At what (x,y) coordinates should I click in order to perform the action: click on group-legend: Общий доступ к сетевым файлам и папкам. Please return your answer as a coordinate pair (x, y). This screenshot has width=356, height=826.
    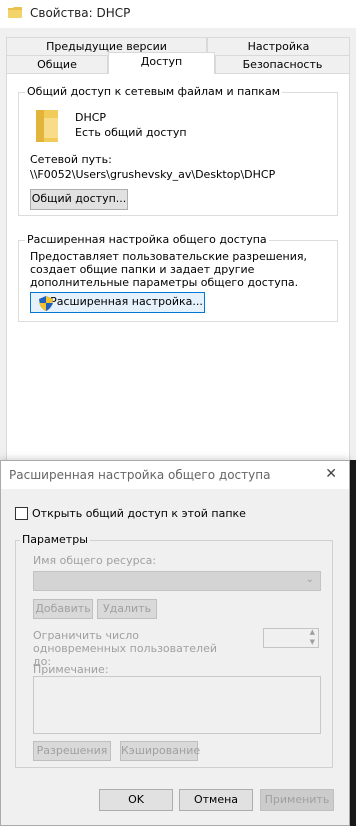
    Looking at the image, I should click on (153, 91).